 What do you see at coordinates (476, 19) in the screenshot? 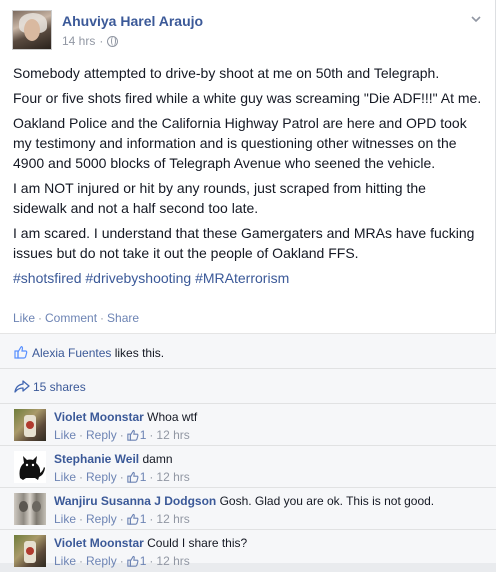
I see `chevron-down-icon` at bounding box center [476, 19].